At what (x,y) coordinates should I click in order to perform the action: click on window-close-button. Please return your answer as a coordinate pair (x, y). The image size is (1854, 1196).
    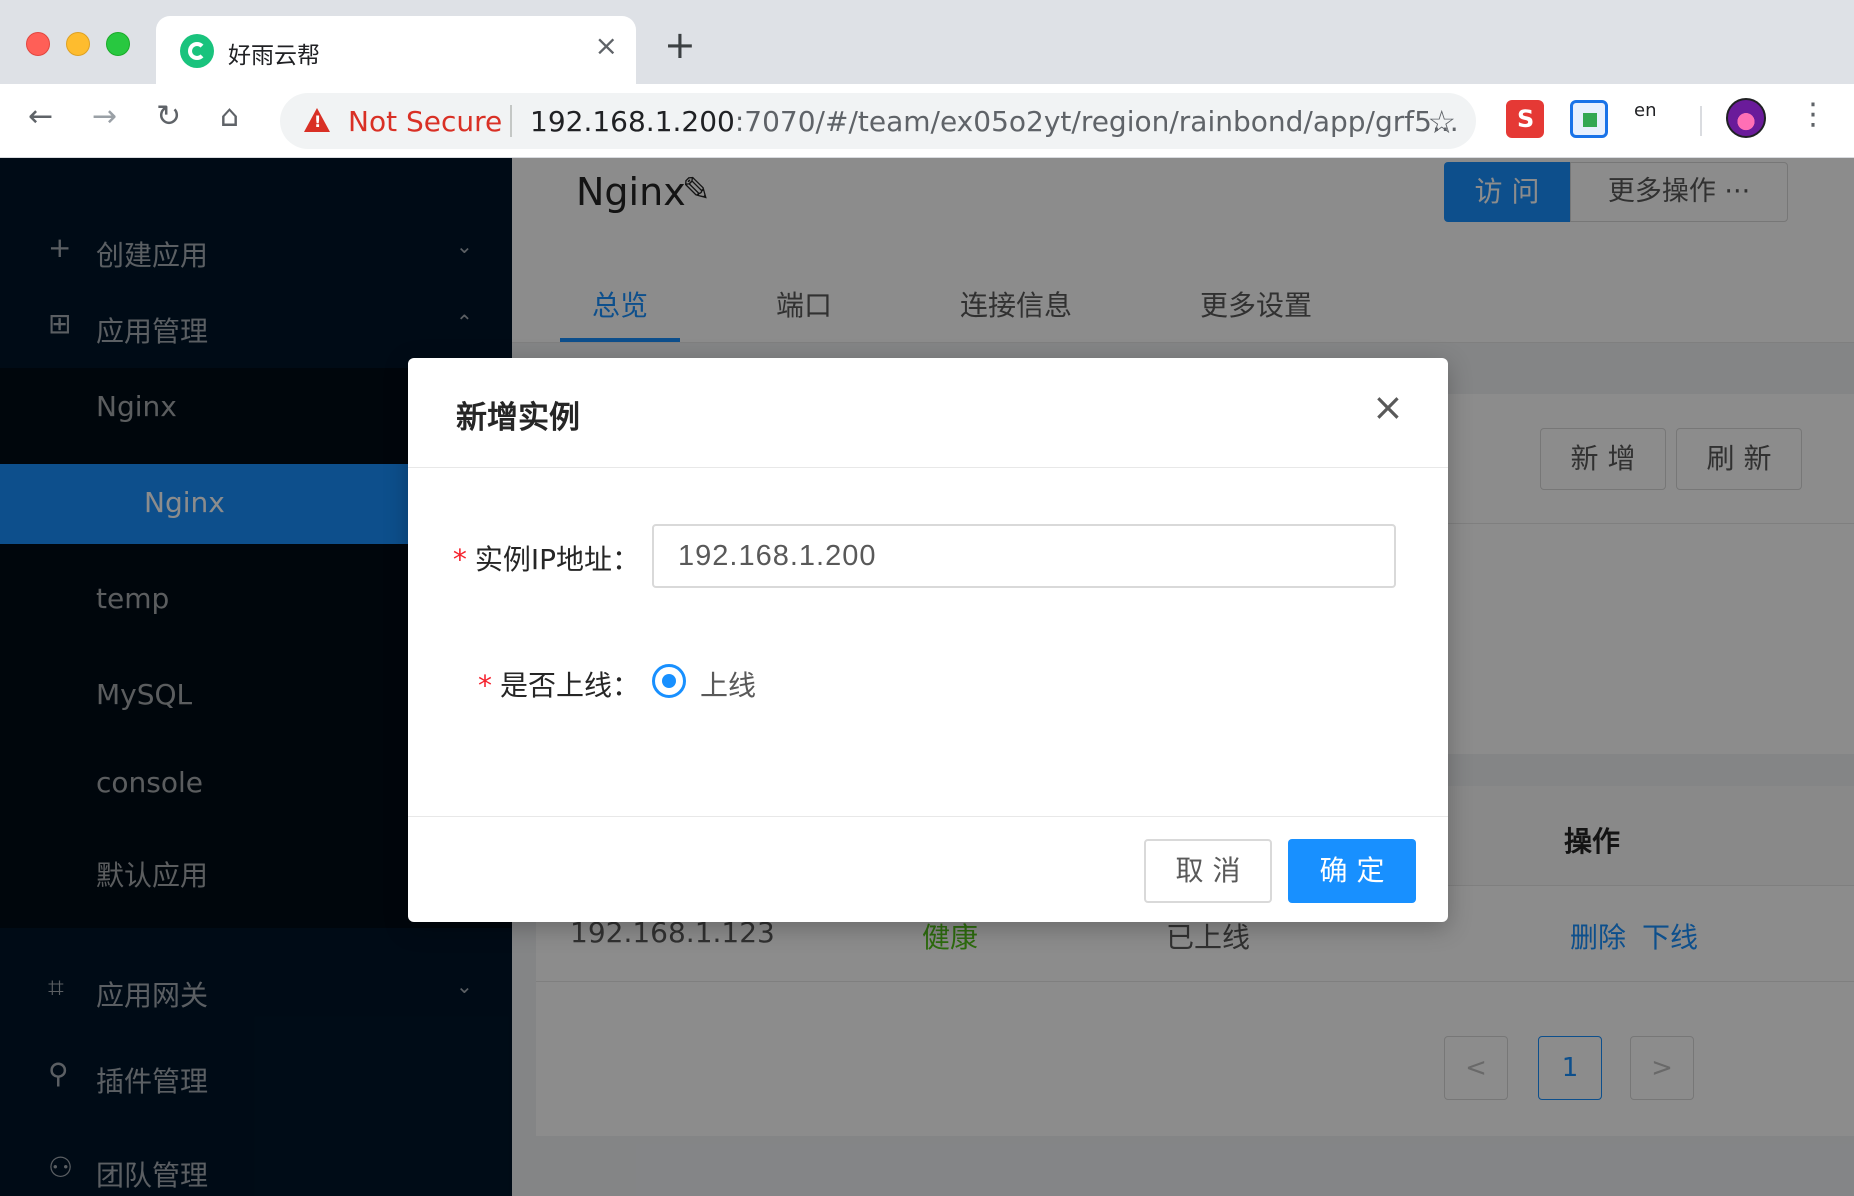
    Looking at the image, I should click on (38, 44).